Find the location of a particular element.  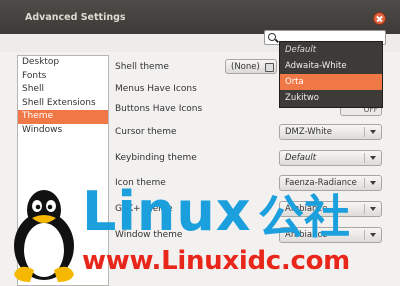

dropdown-option-zukitwo: Zukitwo is located at coordinates (331, 98).